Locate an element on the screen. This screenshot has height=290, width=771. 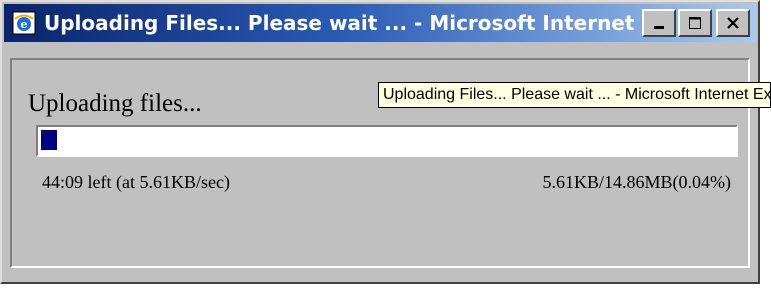
close-icon is located at coordinates (733, 23).